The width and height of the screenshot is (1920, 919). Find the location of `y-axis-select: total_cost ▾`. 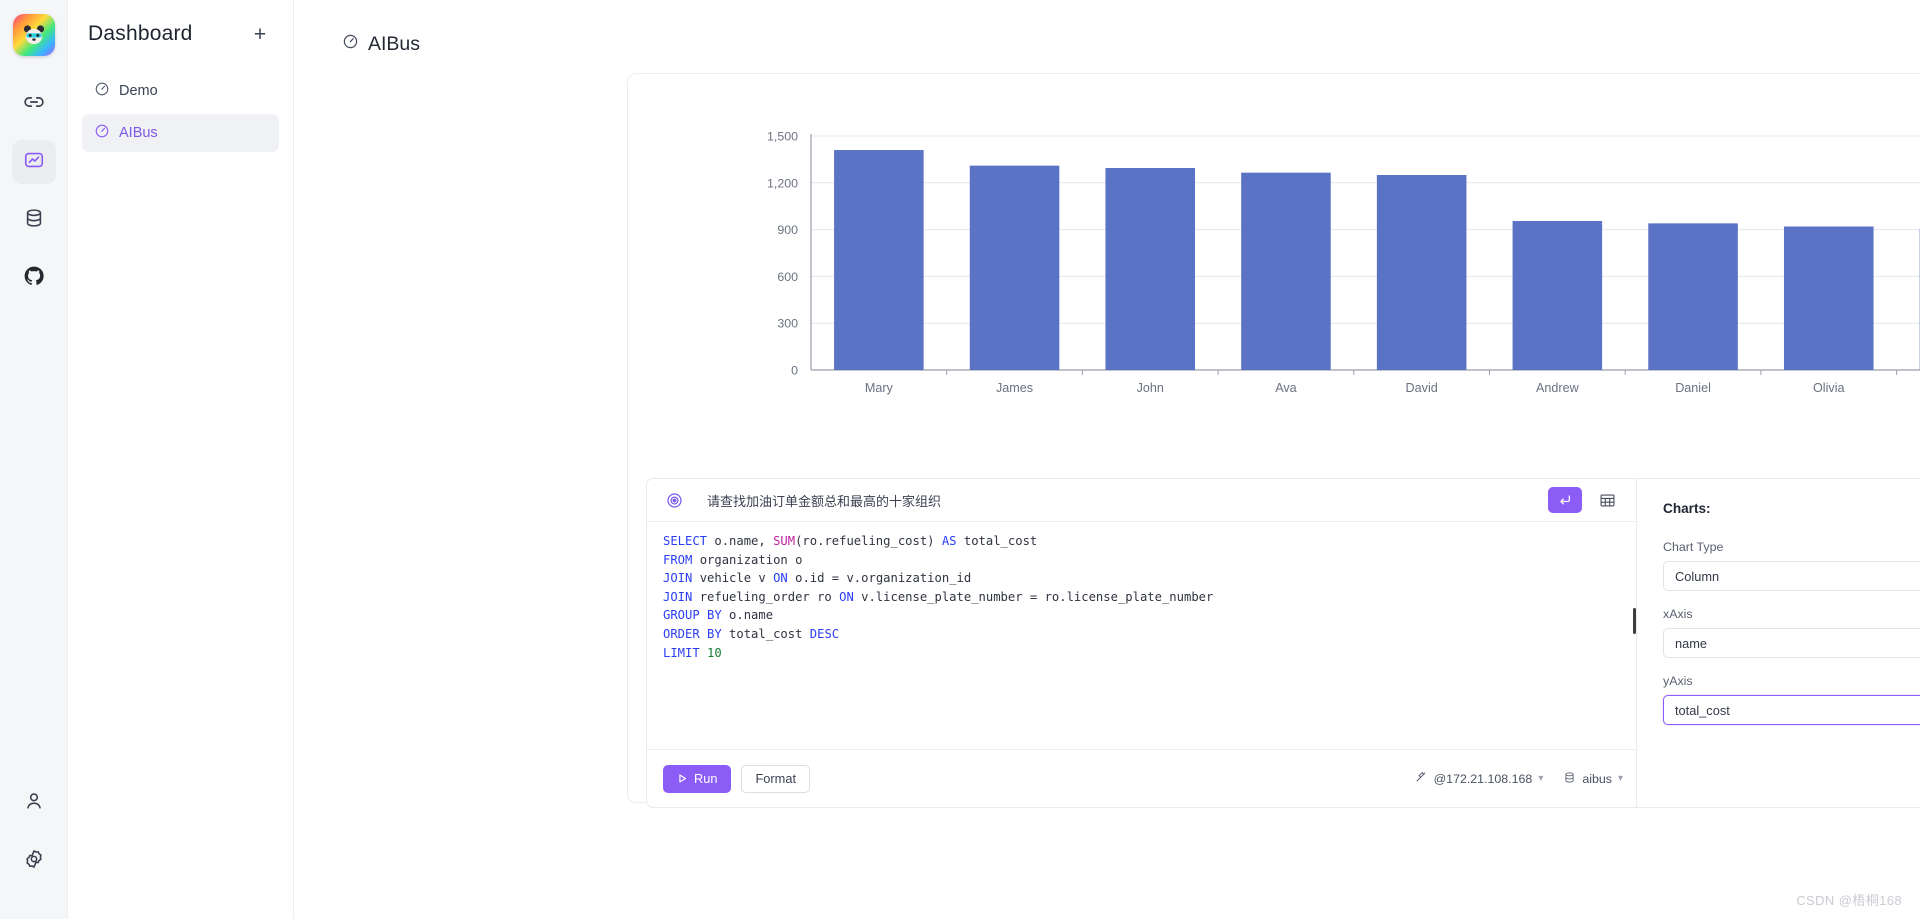

y-axis-select: total_cost ▾ is located at coordinates (1791, 710).